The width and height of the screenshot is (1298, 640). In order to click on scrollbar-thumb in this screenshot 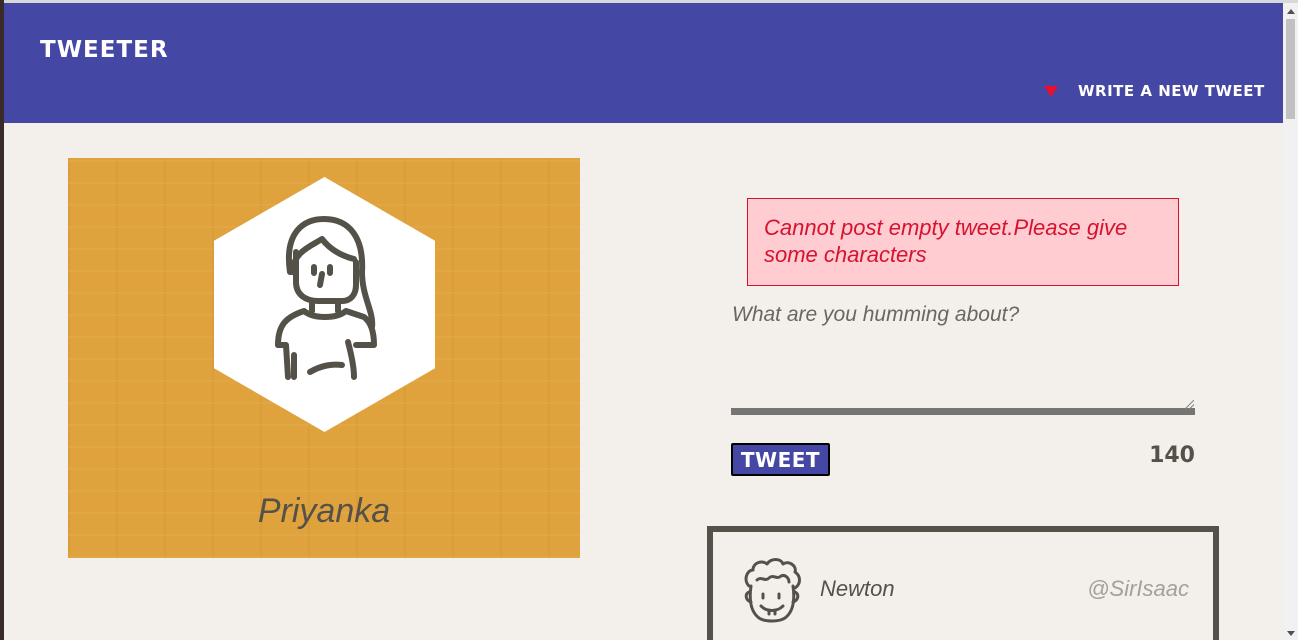, I will do `click(1290, 69)`.